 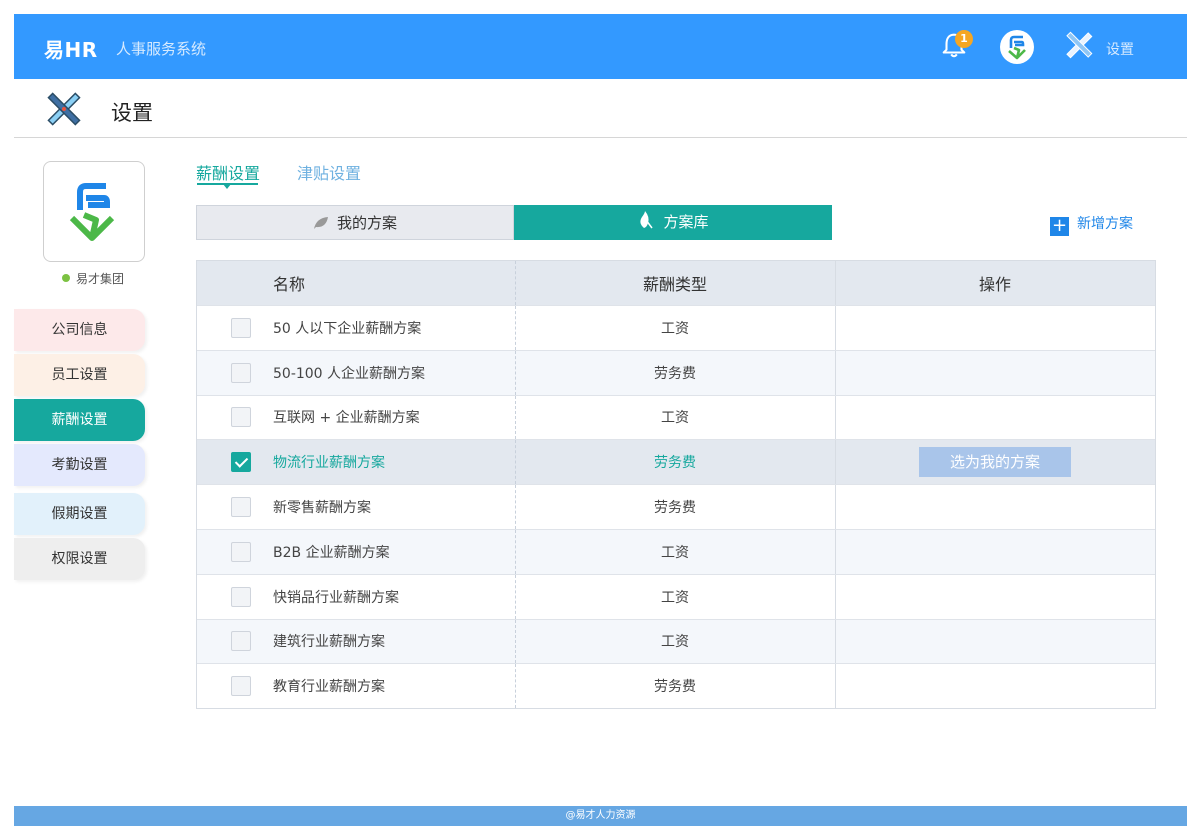 What do you see at coordinates (994, 284) in the screenshot?
I see `header-action: 操作` at bounding box center [994, 284].